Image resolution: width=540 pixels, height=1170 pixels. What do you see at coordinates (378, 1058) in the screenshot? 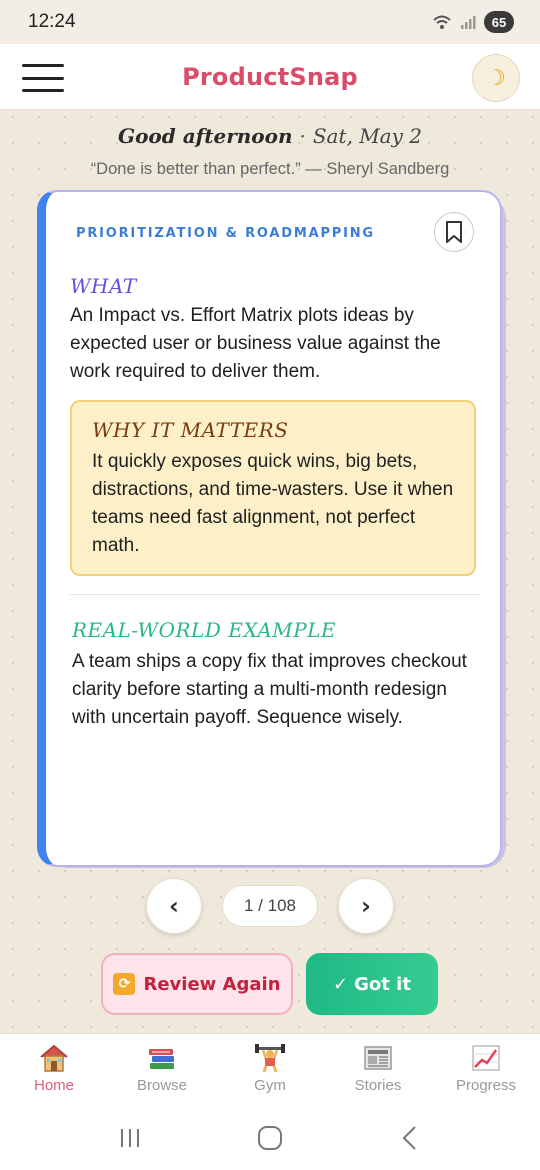
I see `newspaper-icon` at bounding box center [378, 1058].